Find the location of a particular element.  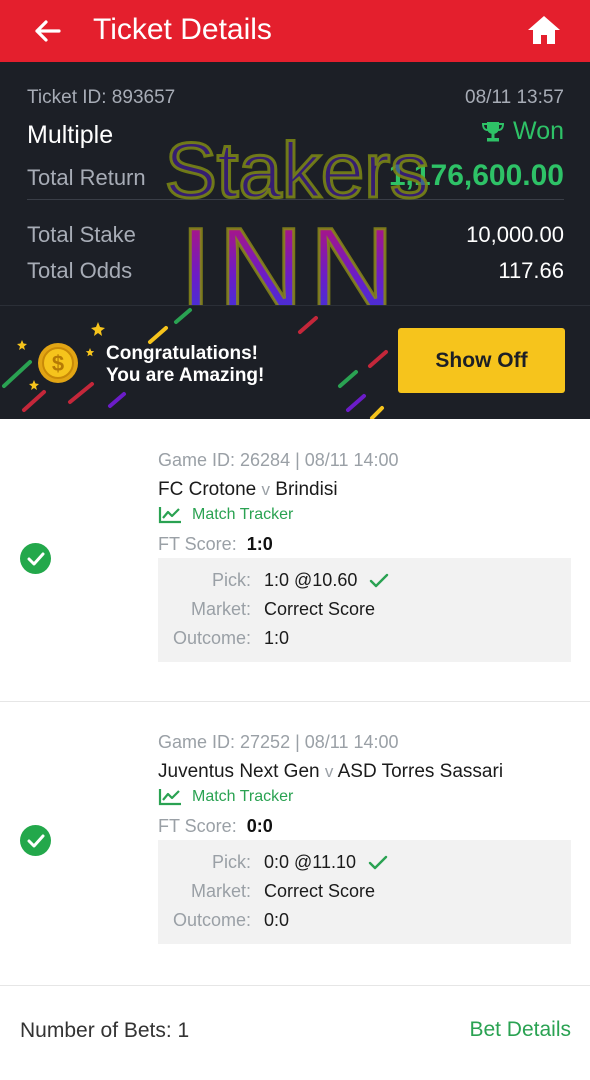

pick-row: Pick: 1:0 @10.60 is located at coordinates (364, 580).